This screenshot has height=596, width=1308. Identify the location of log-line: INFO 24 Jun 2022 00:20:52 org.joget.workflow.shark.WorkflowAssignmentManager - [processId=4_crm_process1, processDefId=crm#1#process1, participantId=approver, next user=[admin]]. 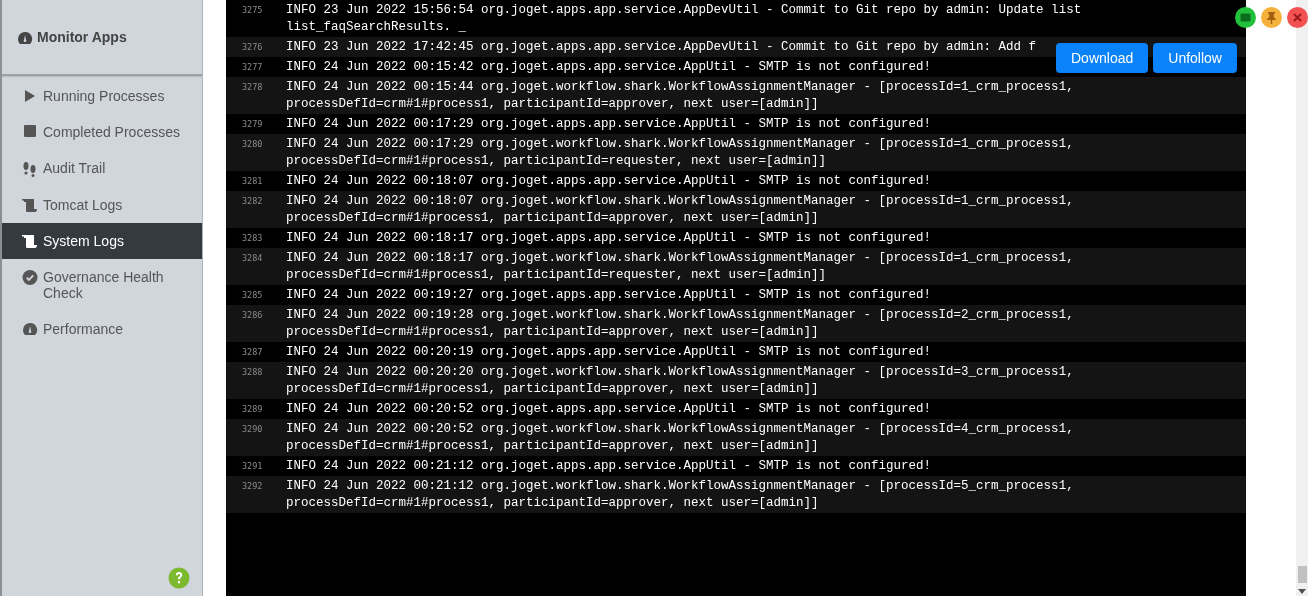
(680, 438).